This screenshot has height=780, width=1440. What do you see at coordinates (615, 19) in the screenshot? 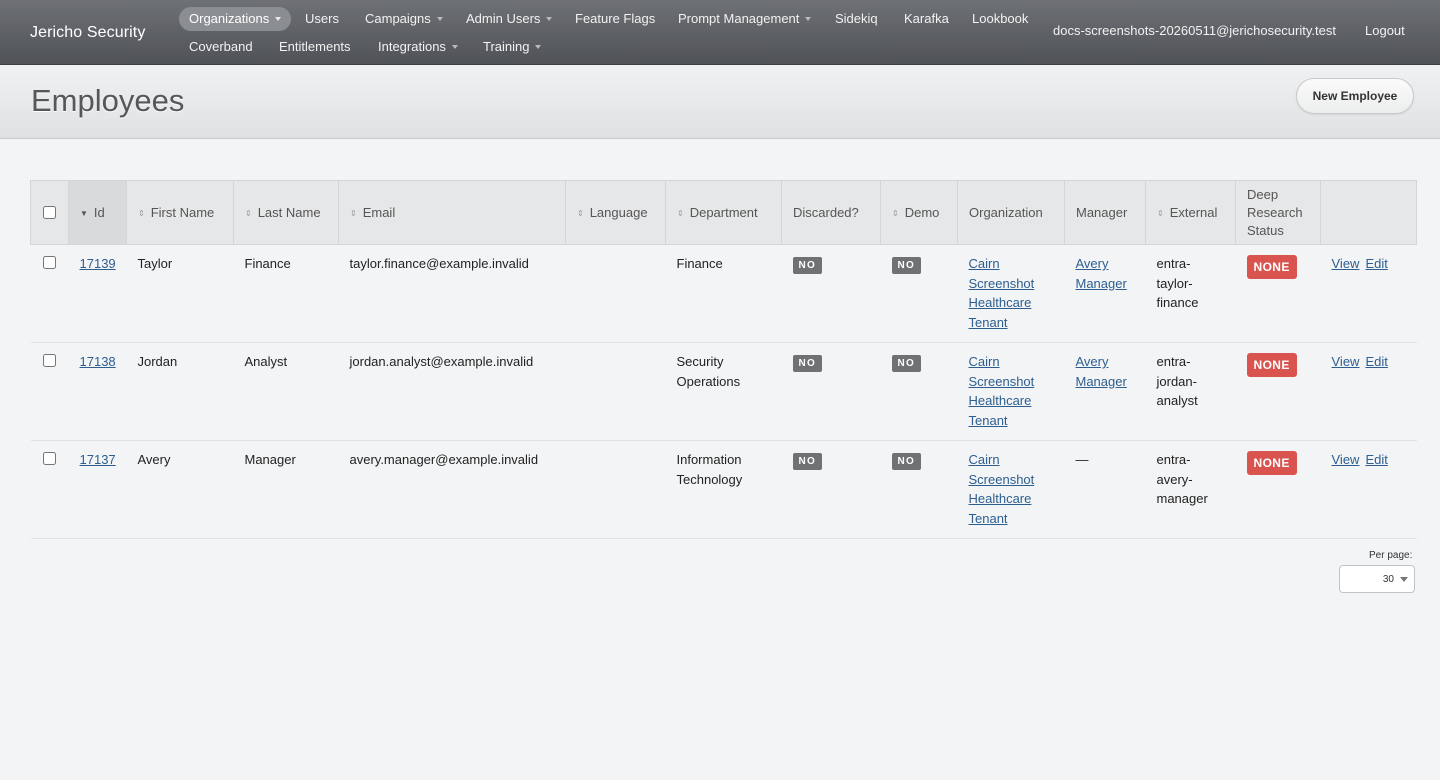
I see `nav-feature-flags: Feature Flags` at bounding box center [615, 19].